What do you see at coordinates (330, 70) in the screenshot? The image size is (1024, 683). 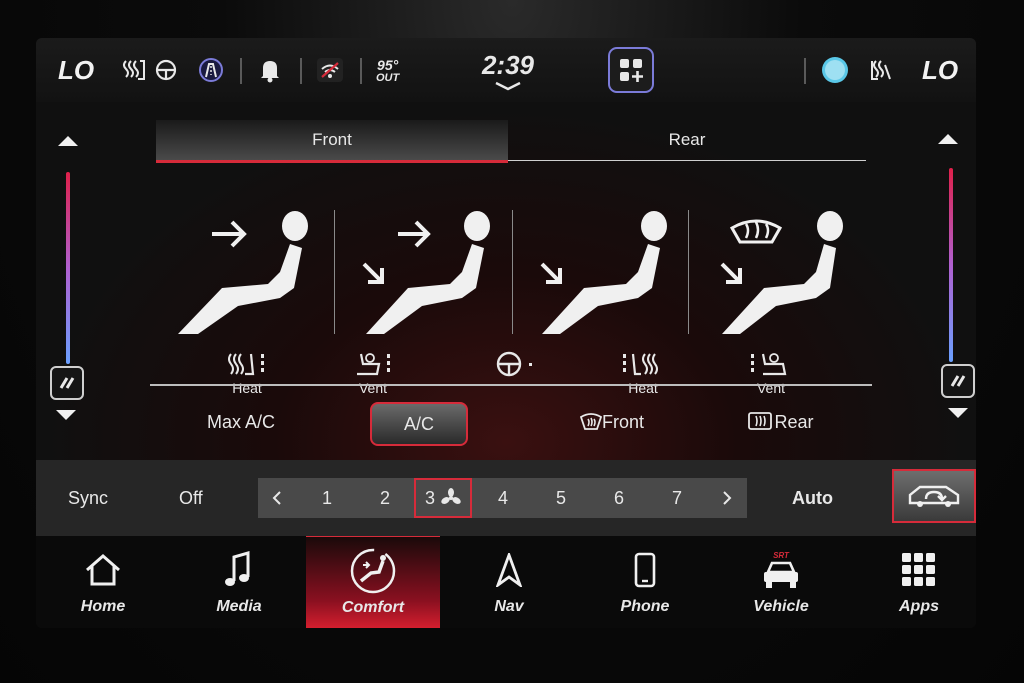 I see `wifi-hotspot-icon` at bounding box center [330, 70].